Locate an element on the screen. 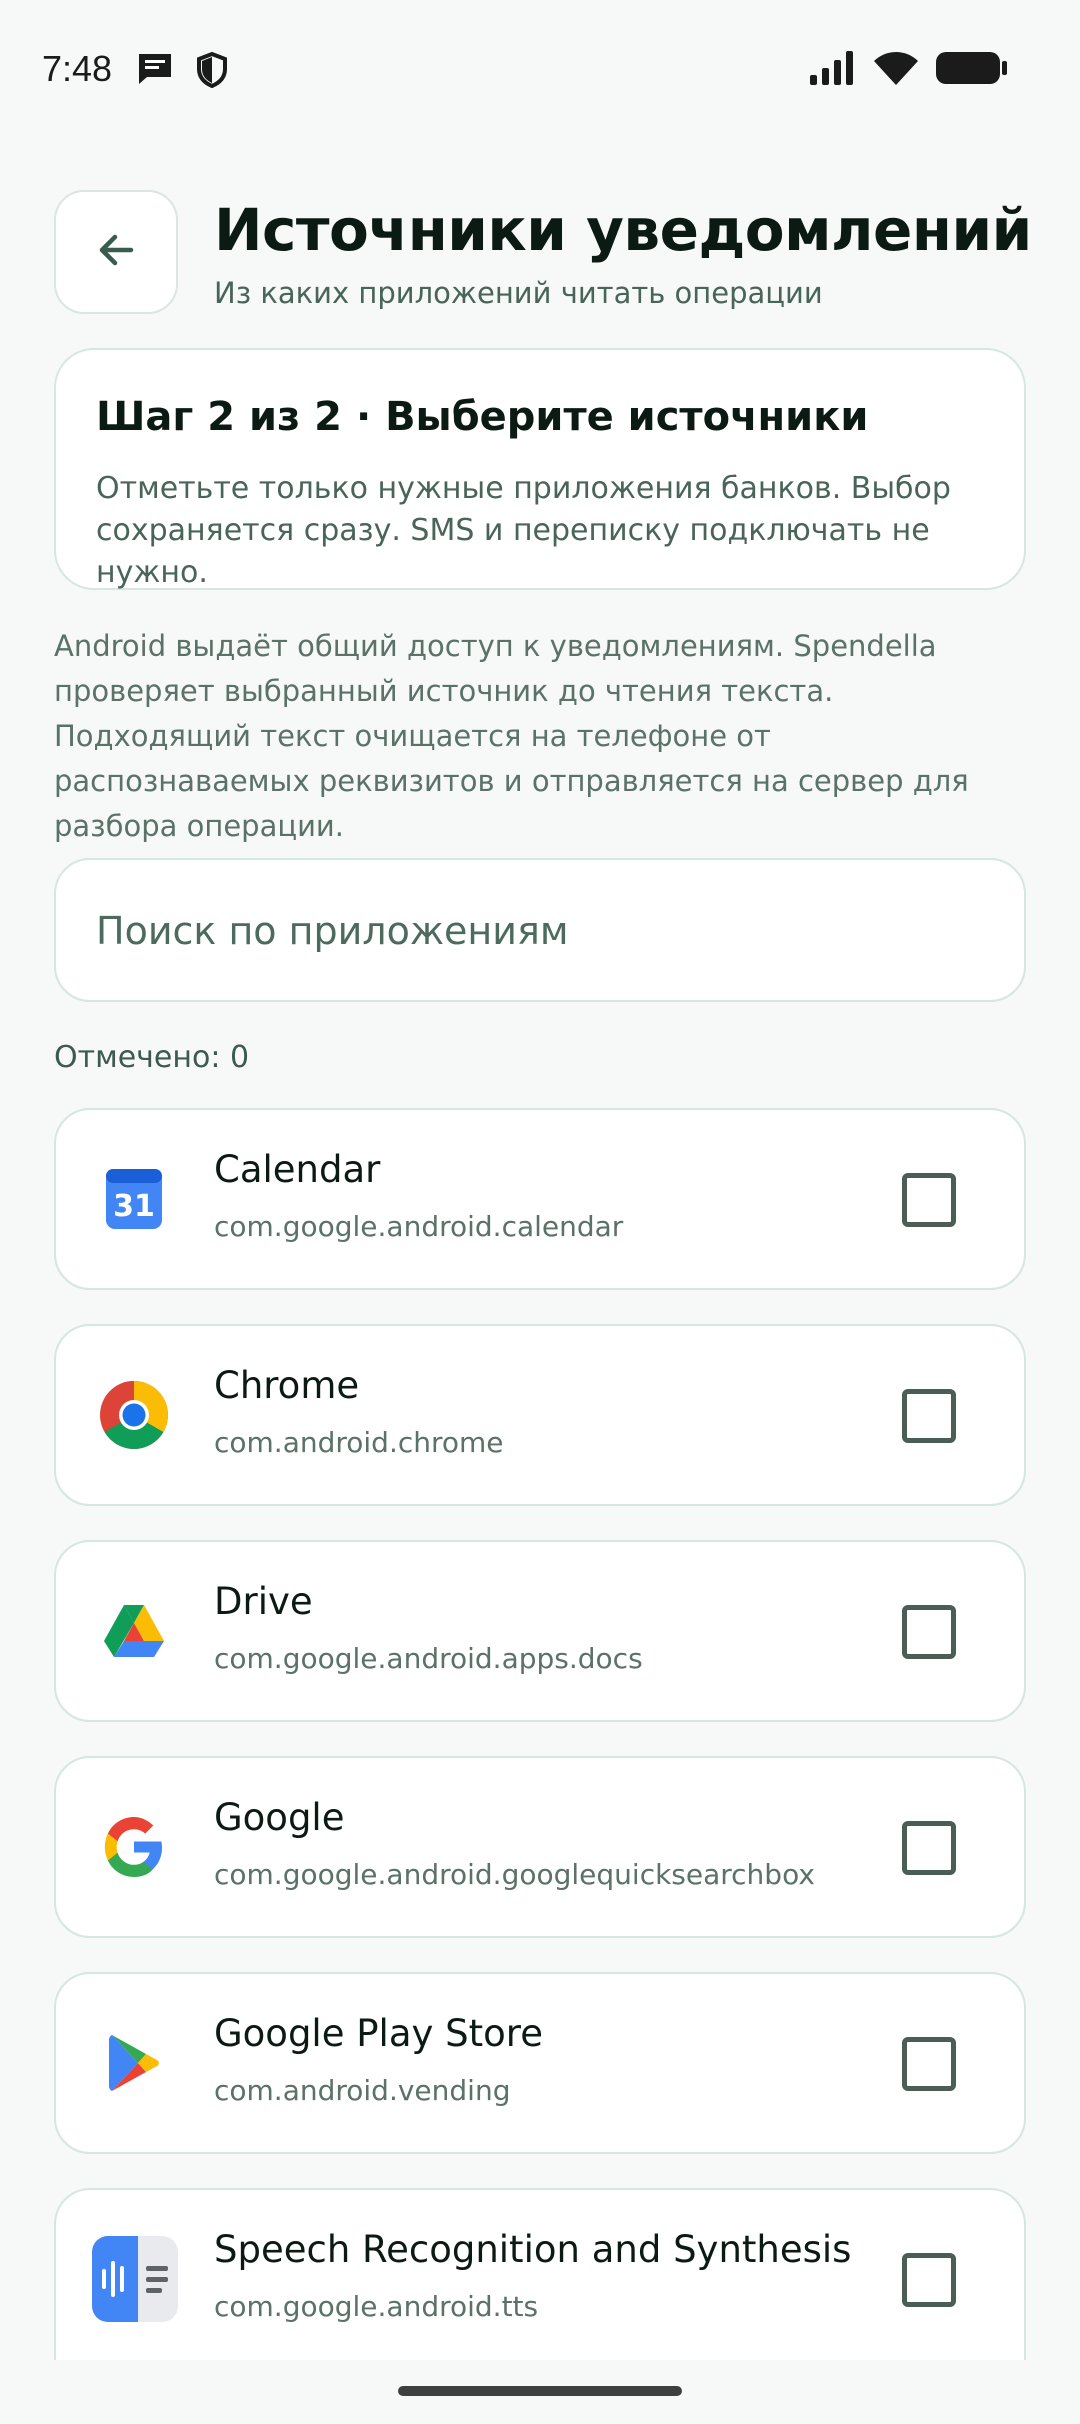 The image size is (1080, 2424). status-time: 7:48 is located at coordinates (77, 68).